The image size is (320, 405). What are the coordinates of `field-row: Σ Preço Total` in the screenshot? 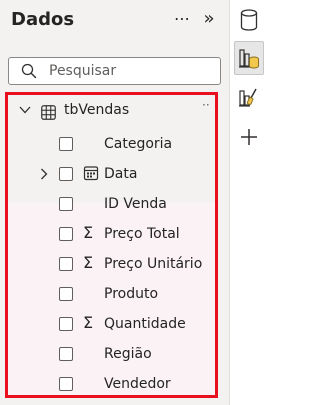 It's located at (111, 234).